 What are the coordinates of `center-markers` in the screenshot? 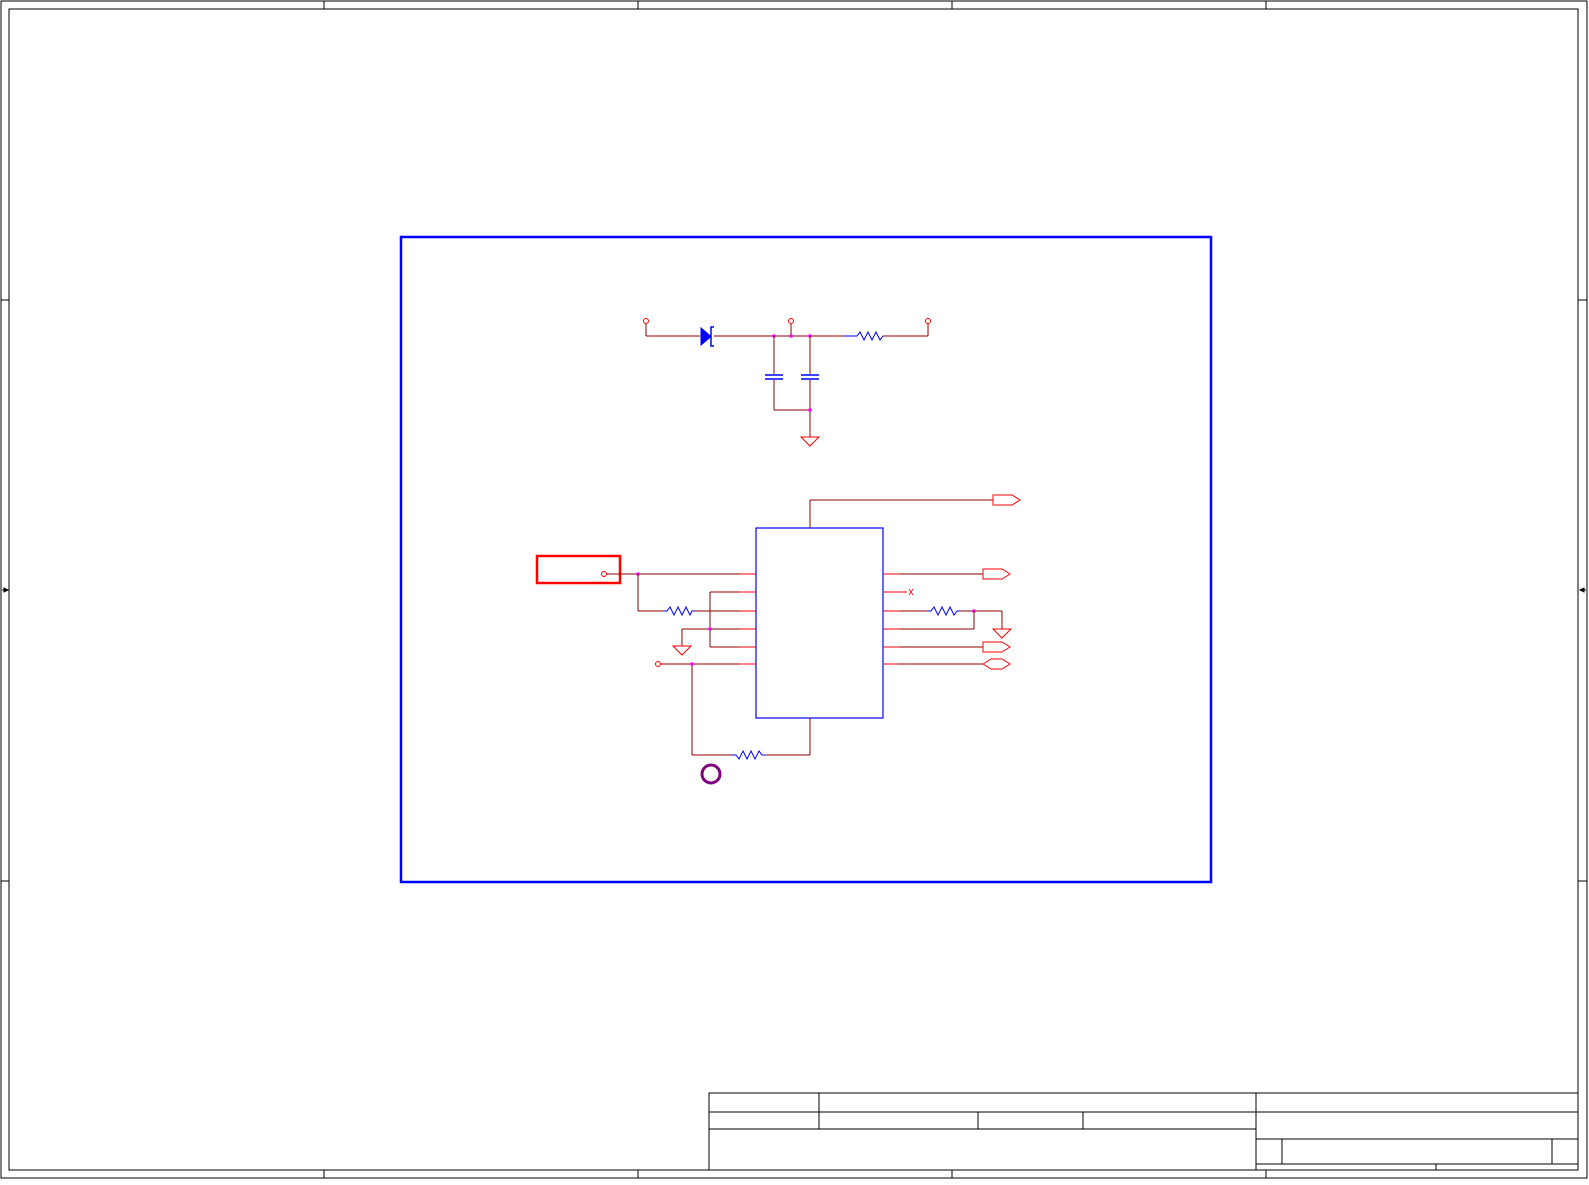 It's located at (794, 590).